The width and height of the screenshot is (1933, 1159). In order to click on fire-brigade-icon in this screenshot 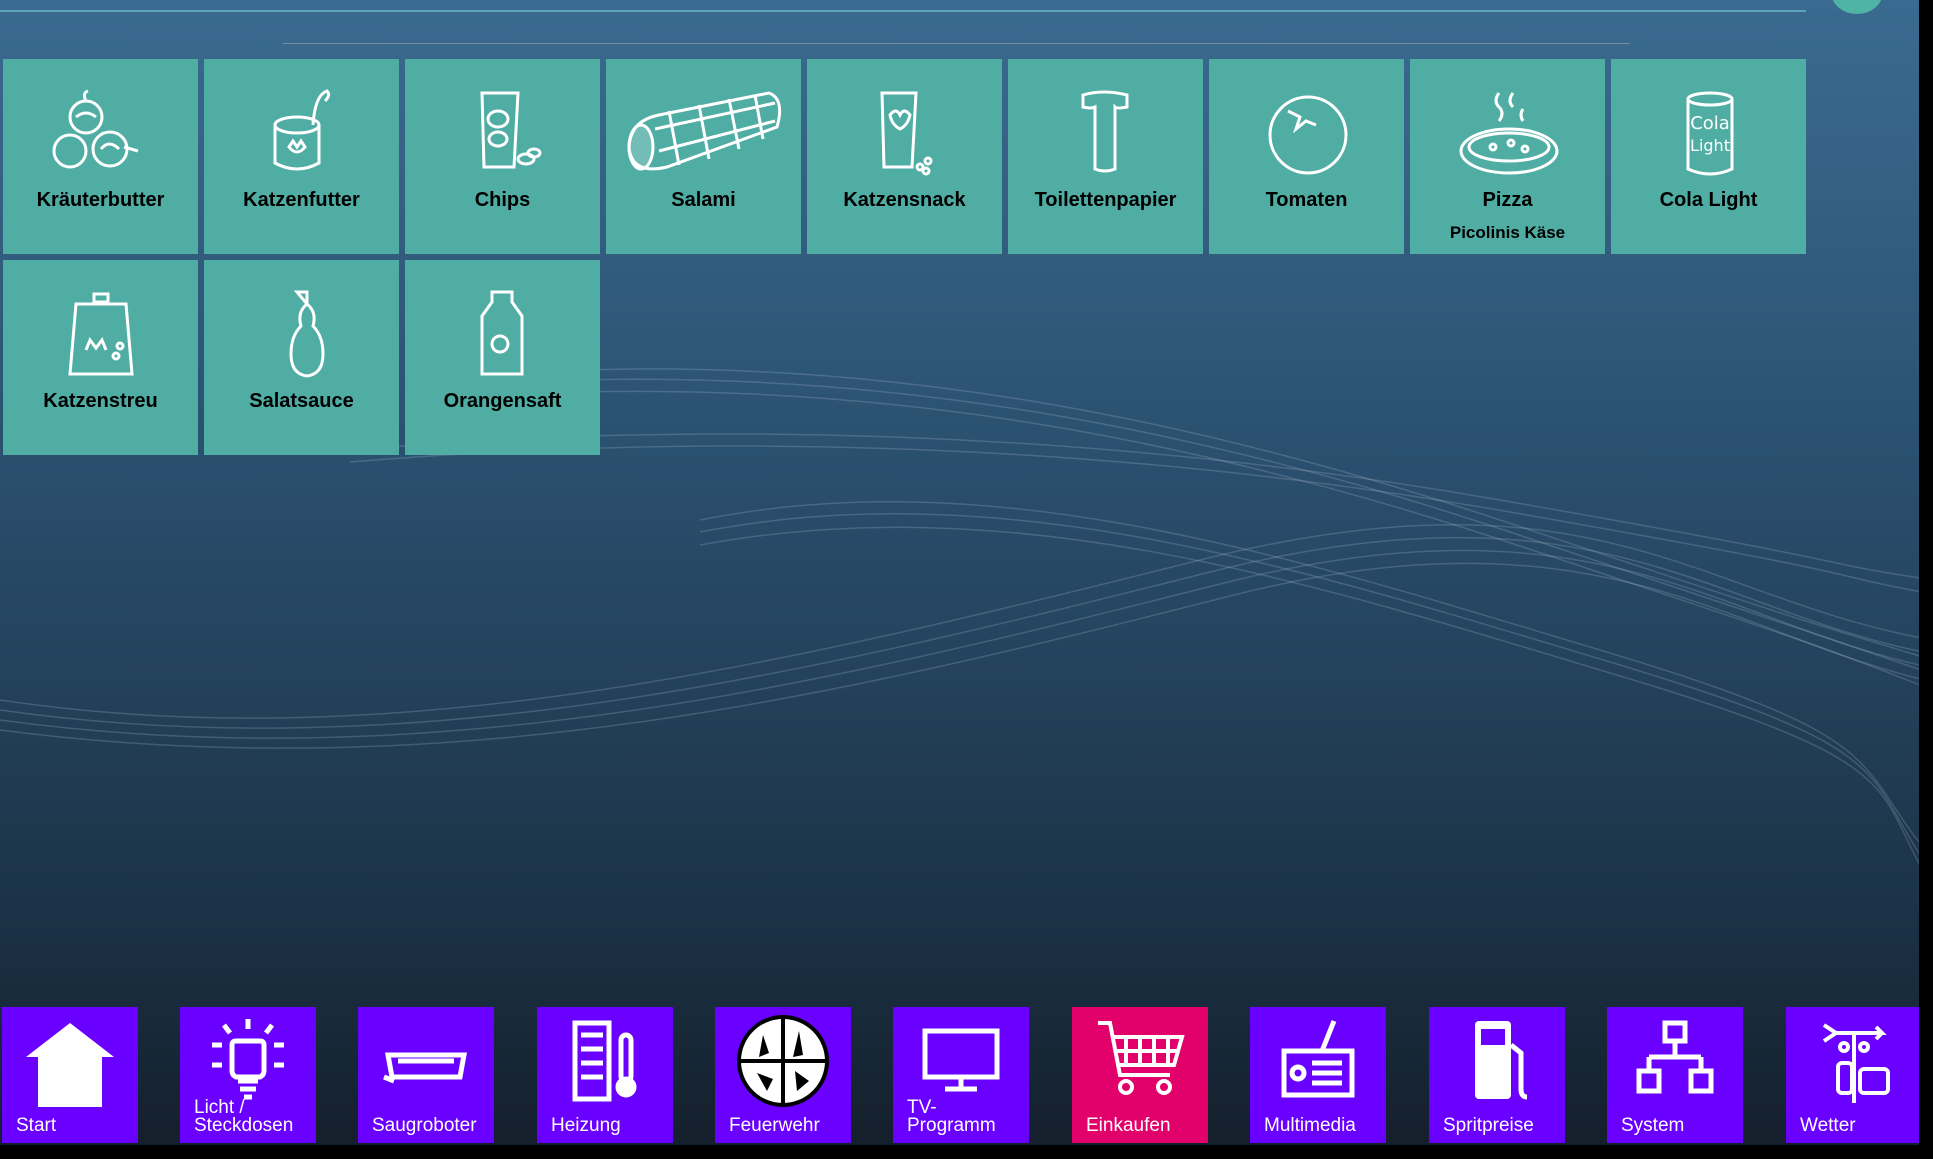, I will do `click(783, 1061)`.